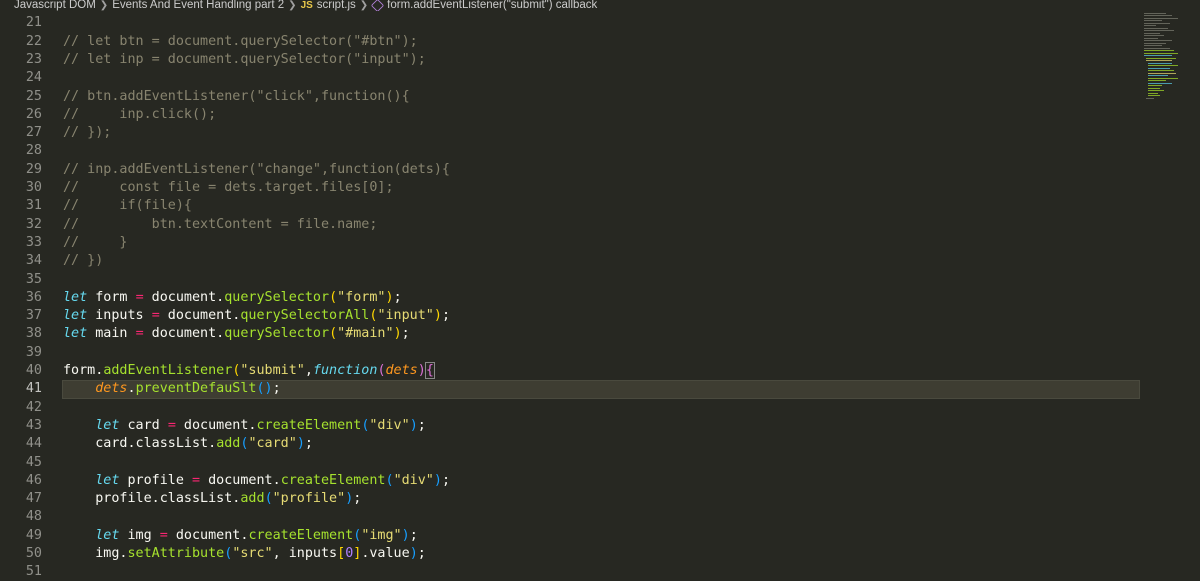 The height and width of the screenshot is (581, 1200). What do you see at coordinates (385, 553) in the screenshot?
I see `code-token: .value` at bounding box center [385, 553].